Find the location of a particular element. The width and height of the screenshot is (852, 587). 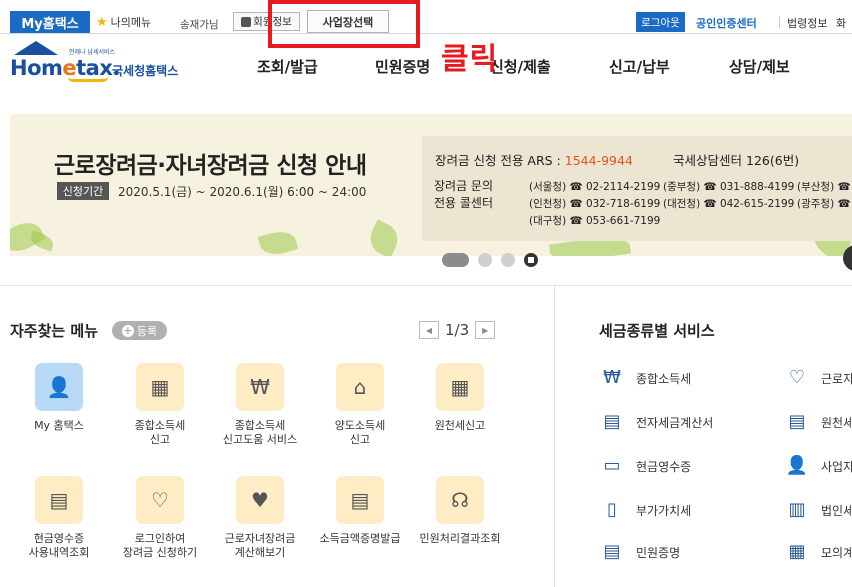

invoice-icon: ▤ is located at coordinates (612, 421).